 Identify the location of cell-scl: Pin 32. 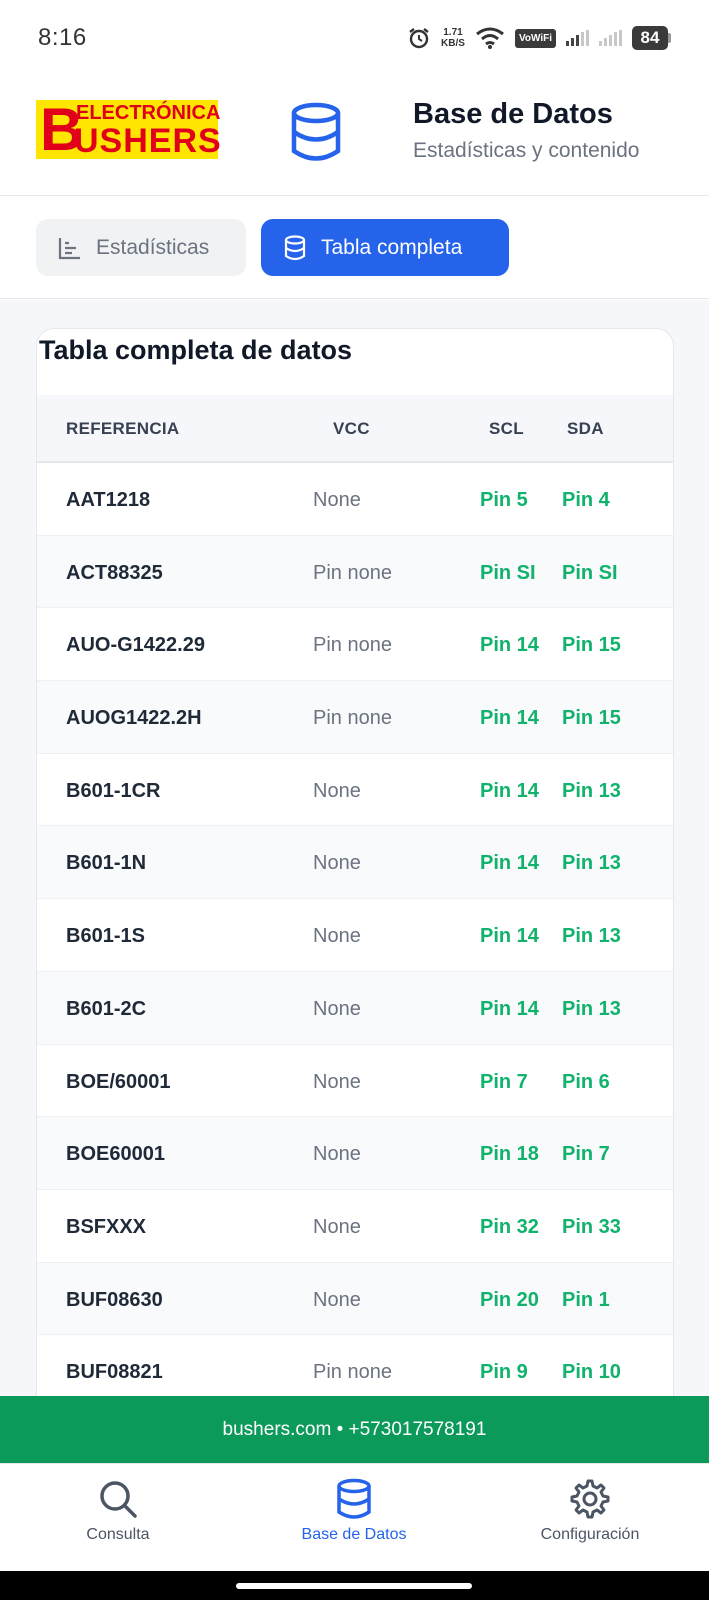
(509, 1226).